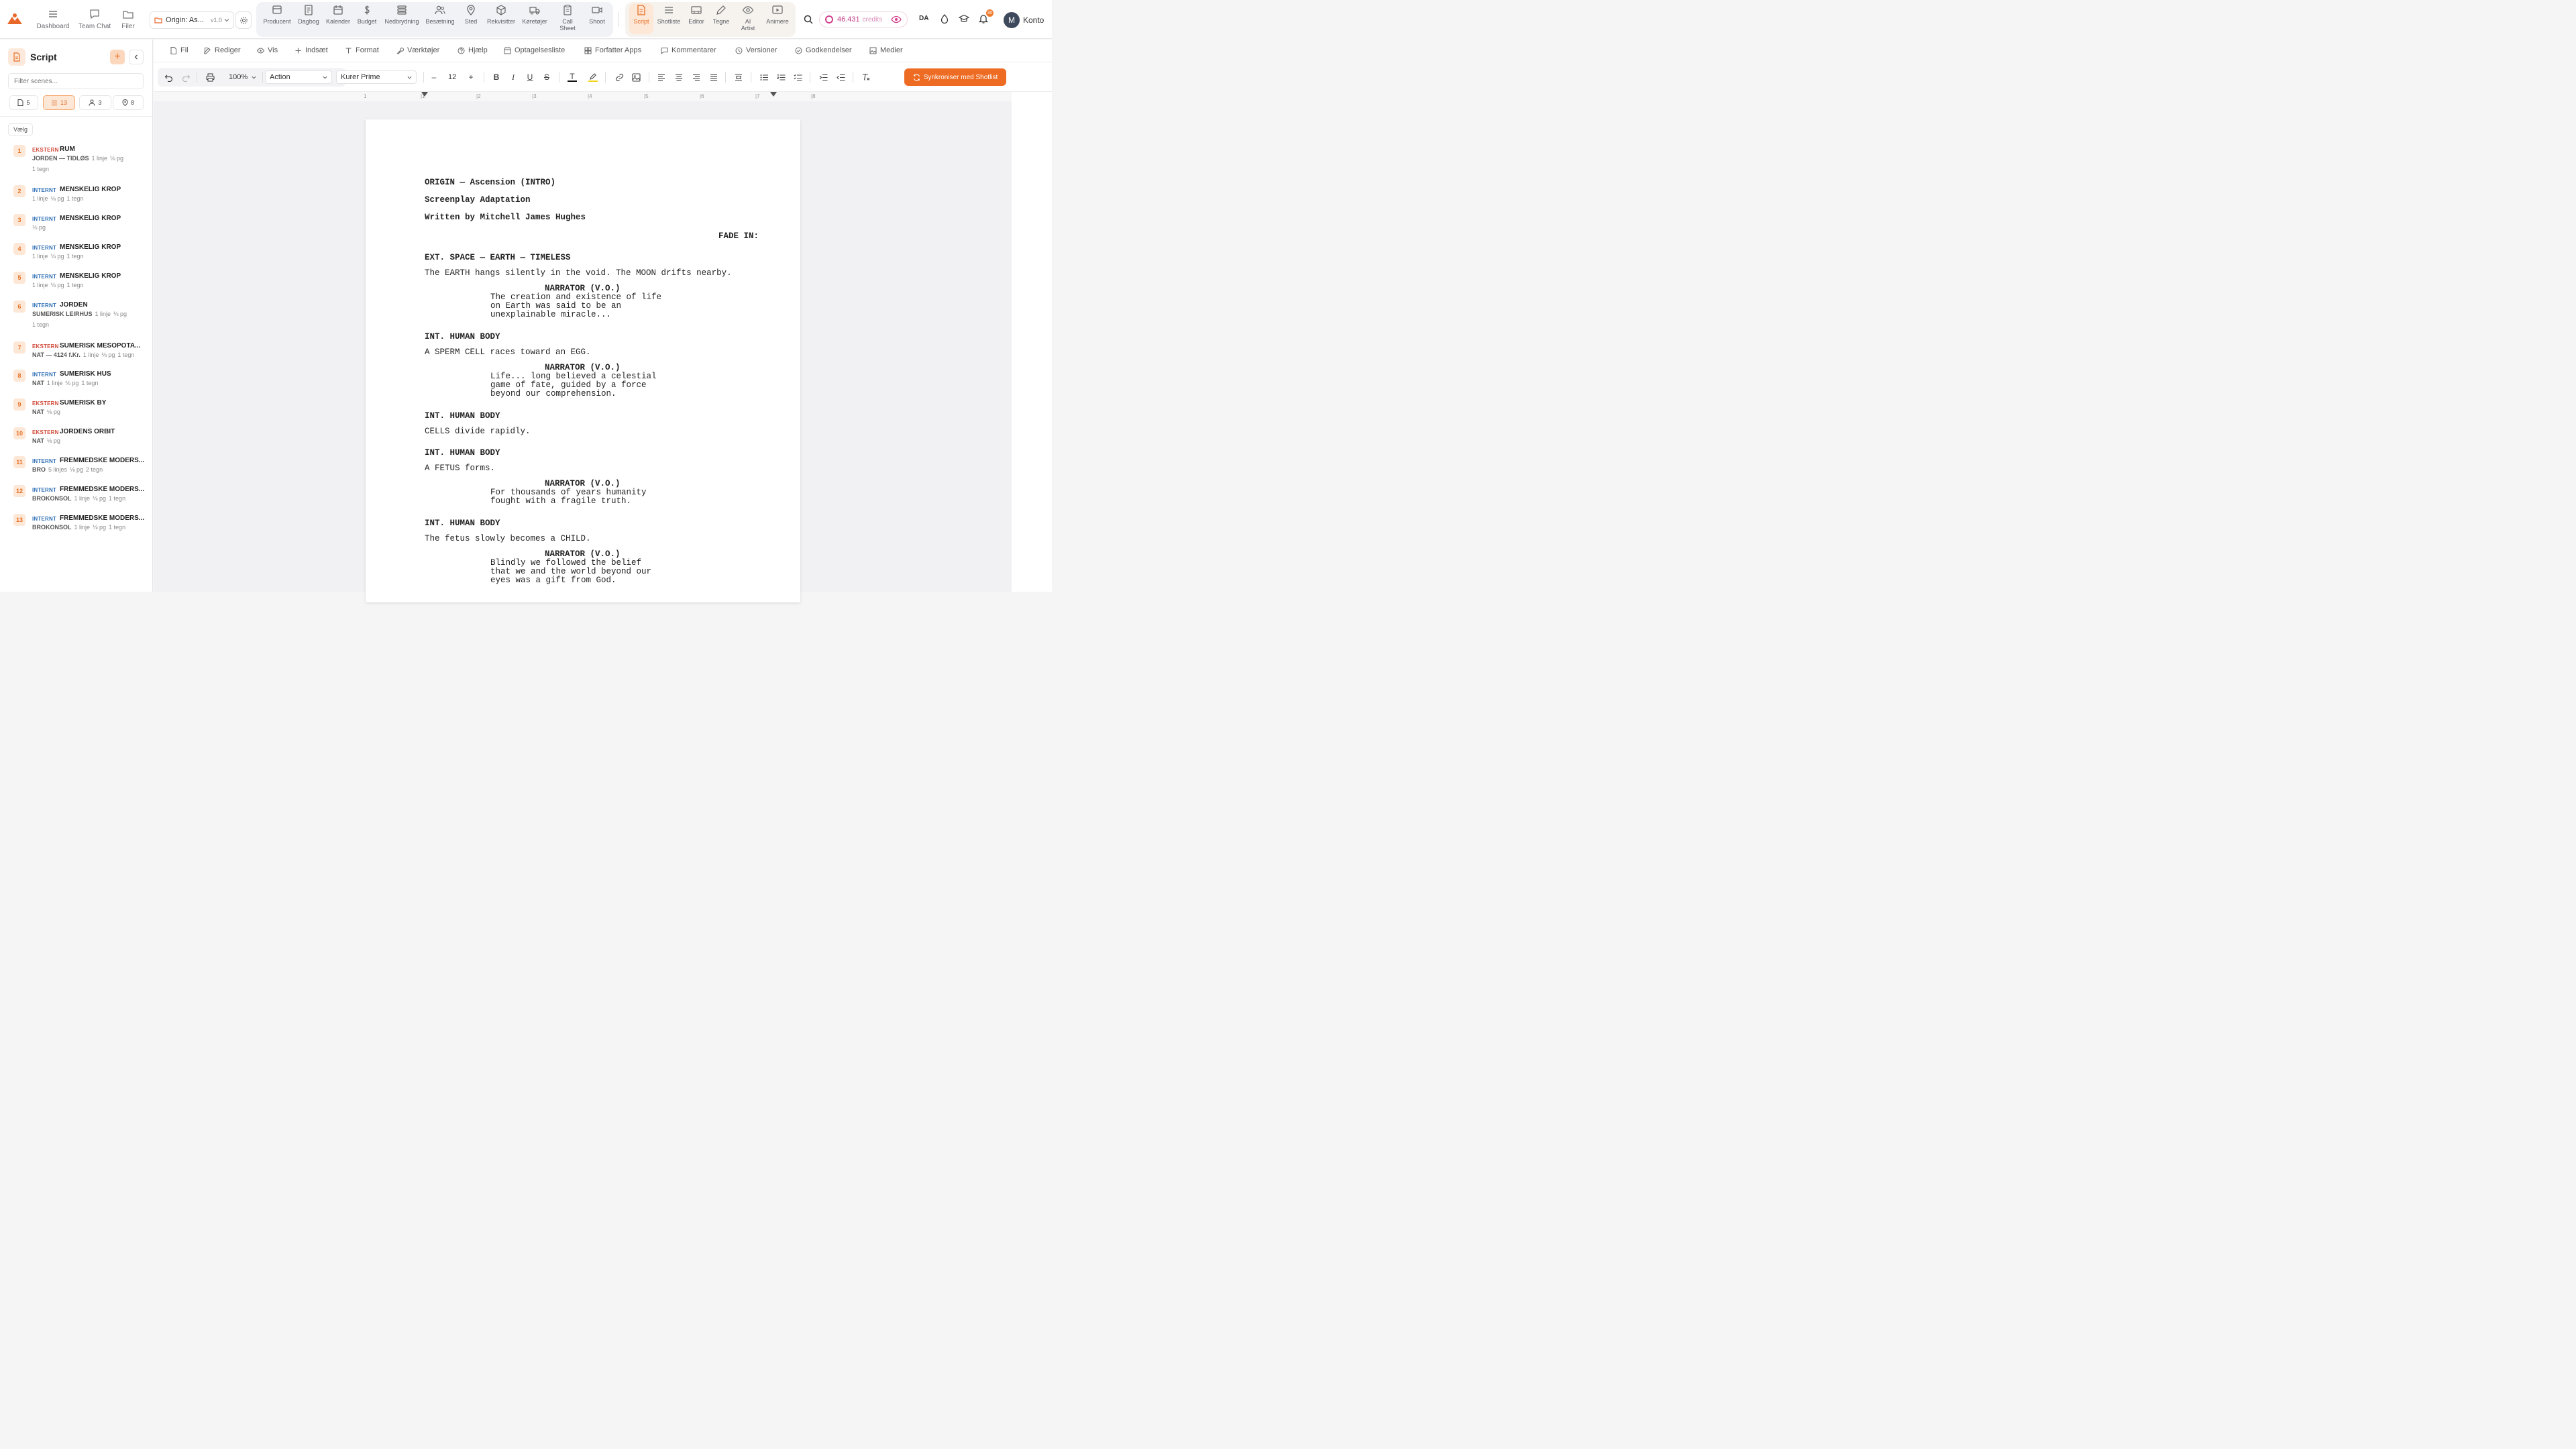 The image size is (2576, 1449). I want to click on tab-scenes: 13, so click(59, 102).